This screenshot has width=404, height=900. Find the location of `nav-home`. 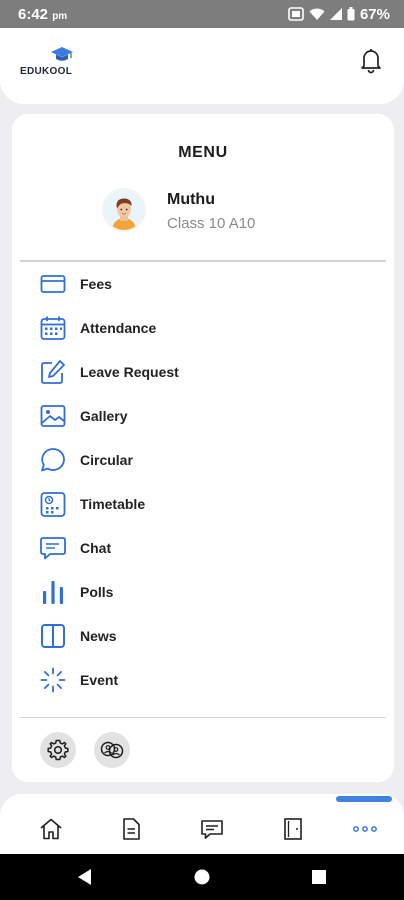

nav-home is located at coordinates (51, 829).